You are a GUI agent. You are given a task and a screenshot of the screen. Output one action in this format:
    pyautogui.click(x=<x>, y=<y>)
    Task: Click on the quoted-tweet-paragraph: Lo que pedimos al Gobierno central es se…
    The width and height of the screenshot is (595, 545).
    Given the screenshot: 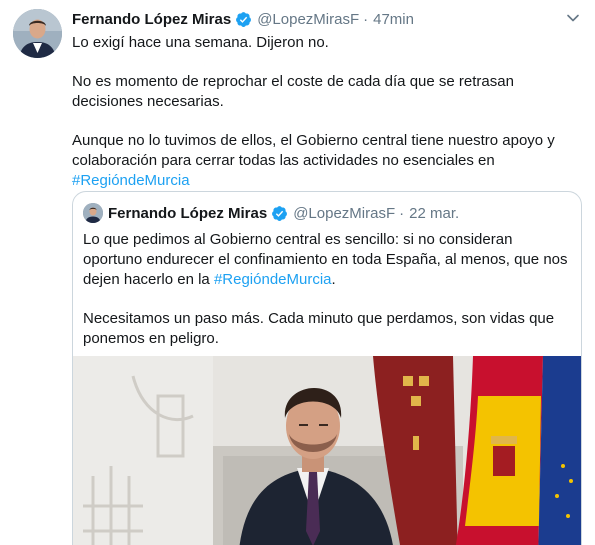 What is the action you would take?
    pyautogui.click(x=329, y=260)
    